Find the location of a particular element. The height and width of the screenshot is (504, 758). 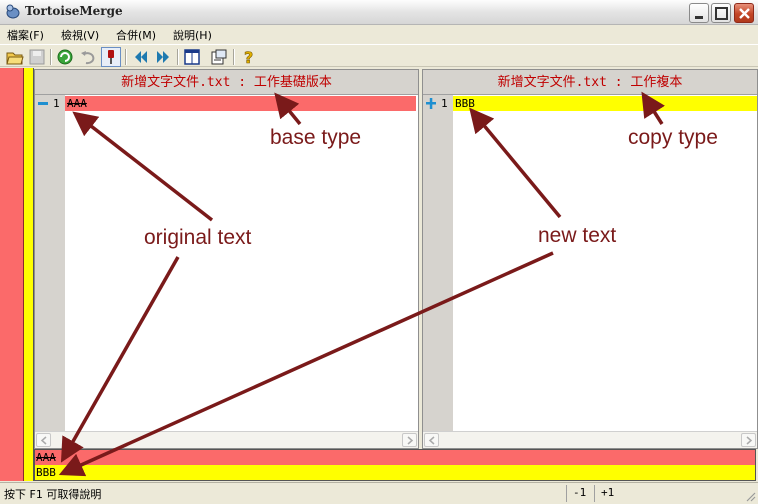

close-button is located at coordinates (744, 13).